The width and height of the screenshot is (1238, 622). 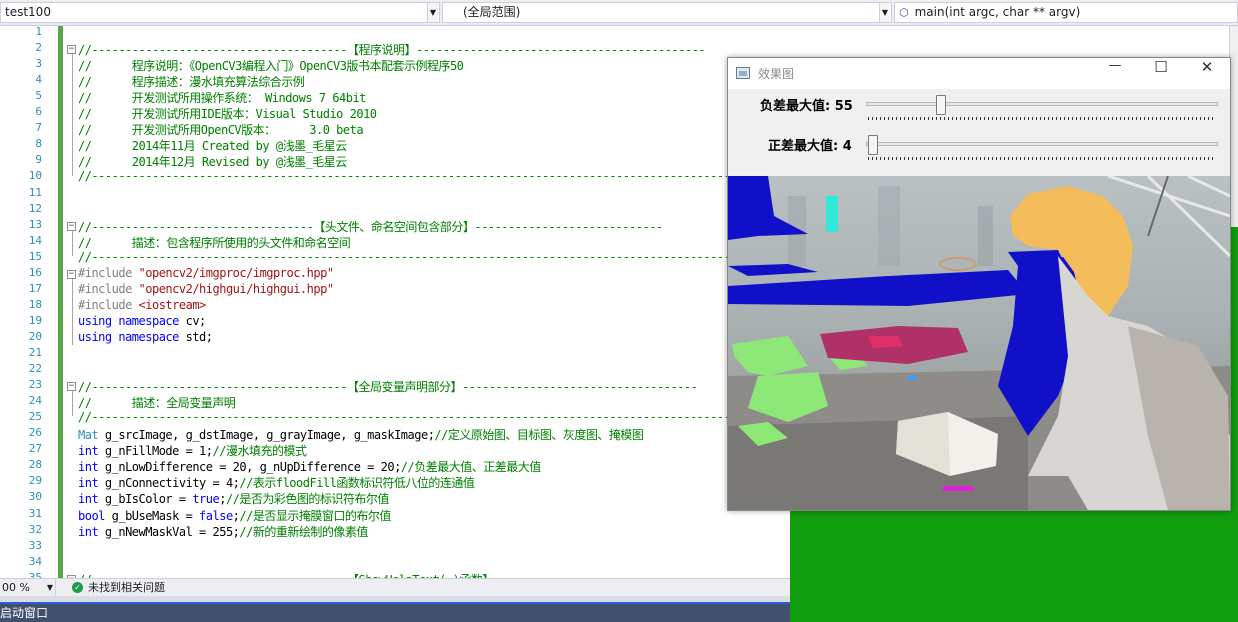 I want to click on code-line: 31 bool g_bUseMask = false;//是否显示掩膜窗口的布尔值, so click(x=400, y=515).